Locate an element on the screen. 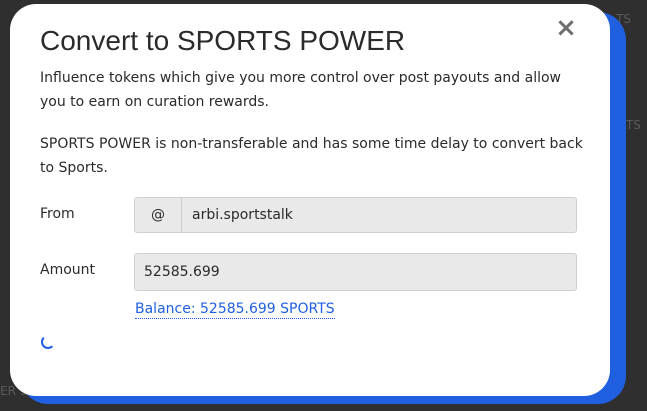  from-label: From is located at coordinates (57, 214).